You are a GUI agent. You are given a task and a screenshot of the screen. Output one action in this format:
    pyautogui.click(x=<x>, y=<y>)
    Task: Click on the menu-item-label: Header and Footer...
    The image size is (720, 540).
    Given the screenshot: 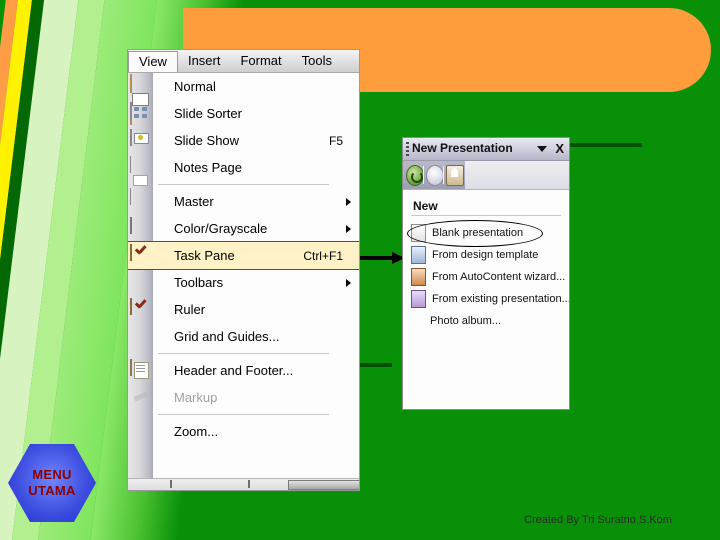 What is the action you would take?
    pyautogui.click(x=234, y=370)
    